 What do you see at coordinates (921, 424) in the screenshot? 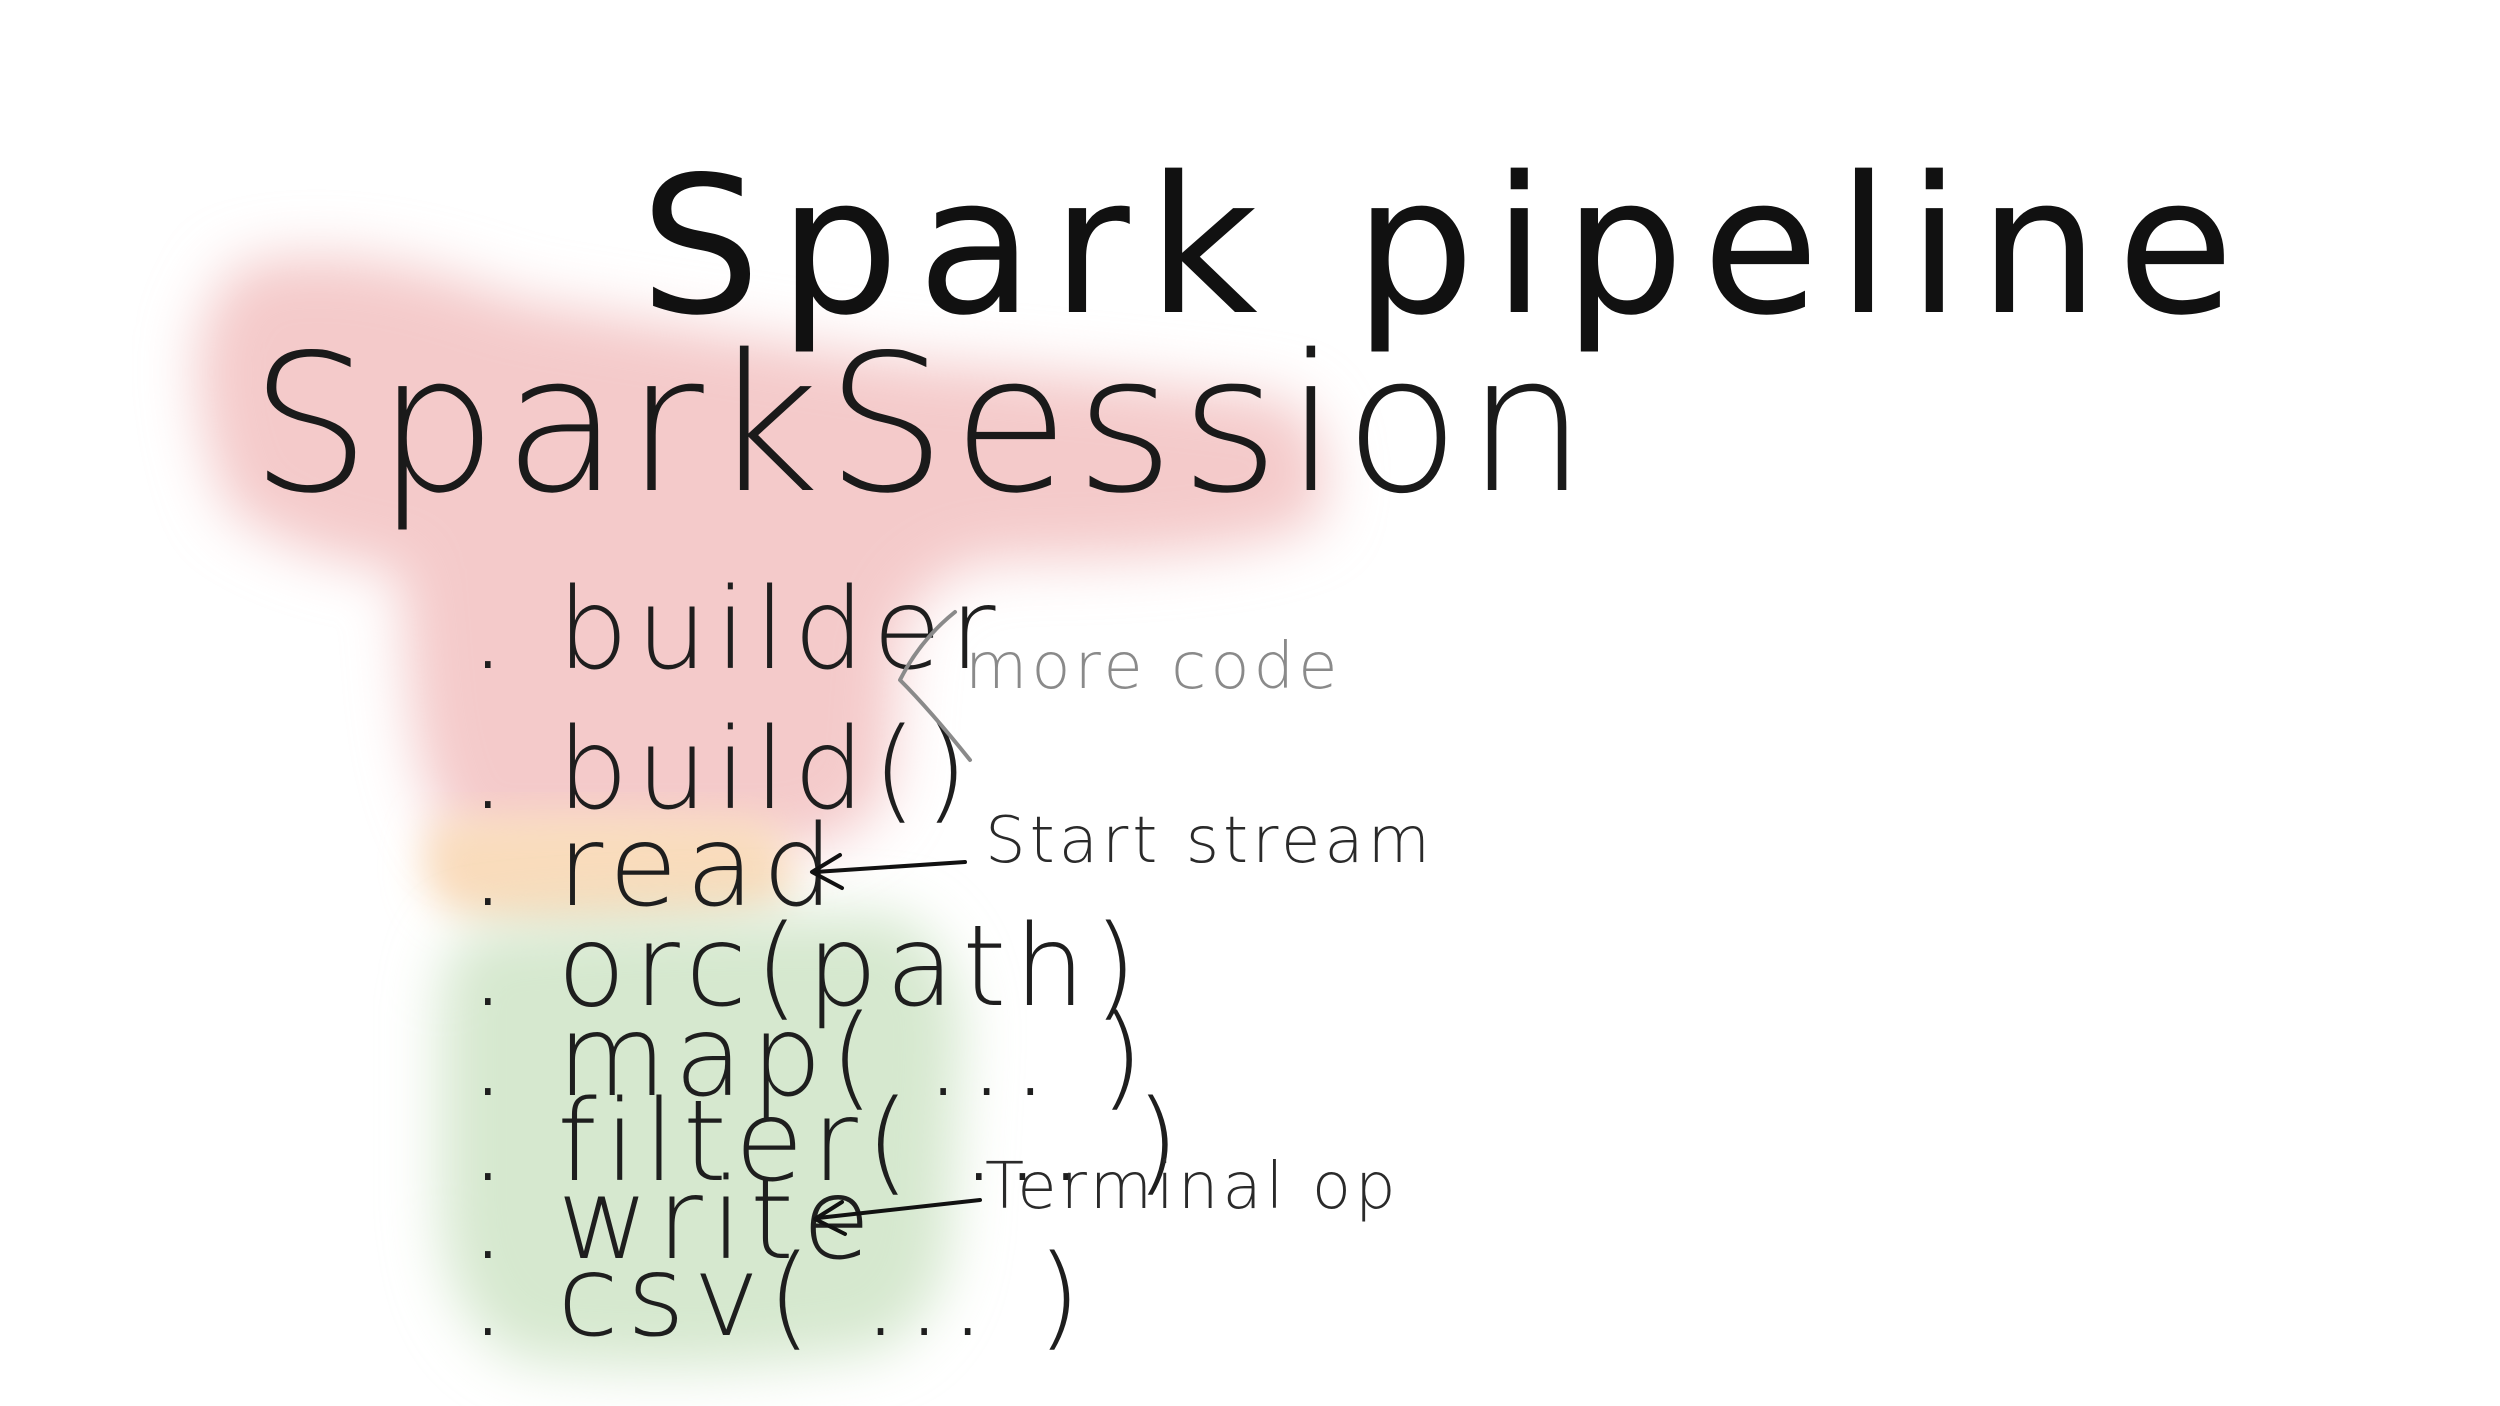
I see `spark-session-label: SparkSession` at bounding box center [921, 424].